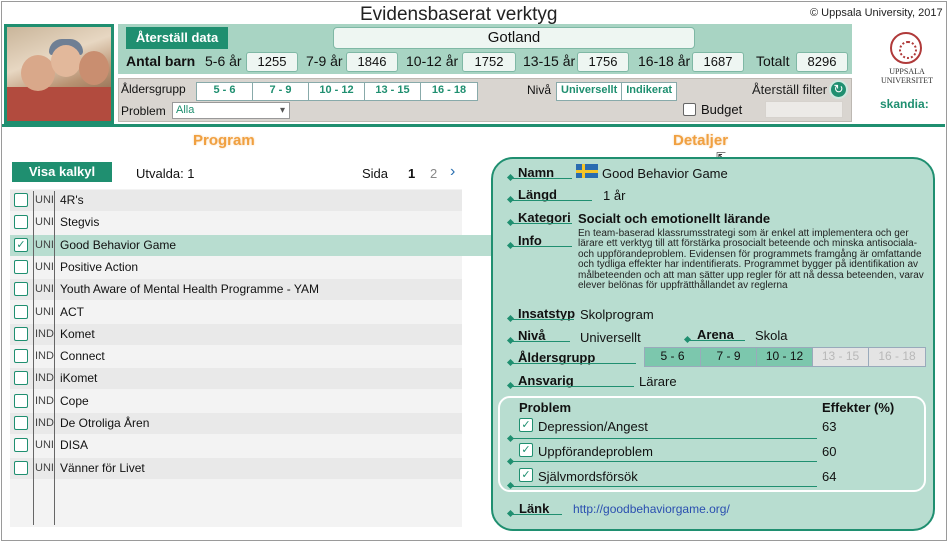  What do you see at coordinates (789, 89) in the screenshot?
I see `reset-filter-label: Återställ filter` at bounding box center [789, 89].